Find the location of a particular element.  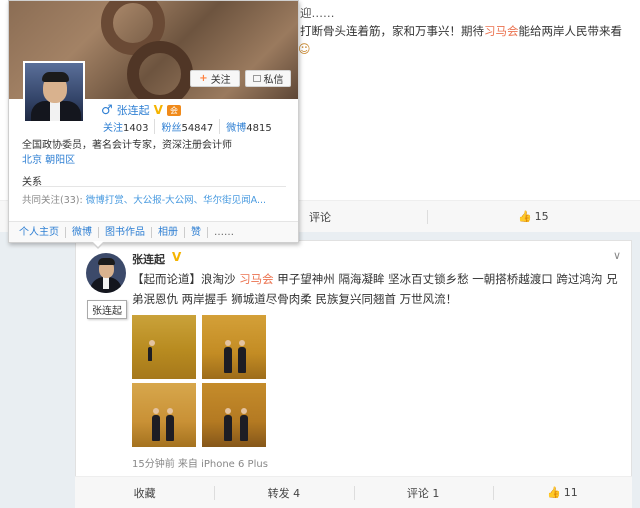

profile-bio: 全国政协委员，著名会计专家，资深注册会计师 北京 朝阳区 is located at coordinates (127, 154).